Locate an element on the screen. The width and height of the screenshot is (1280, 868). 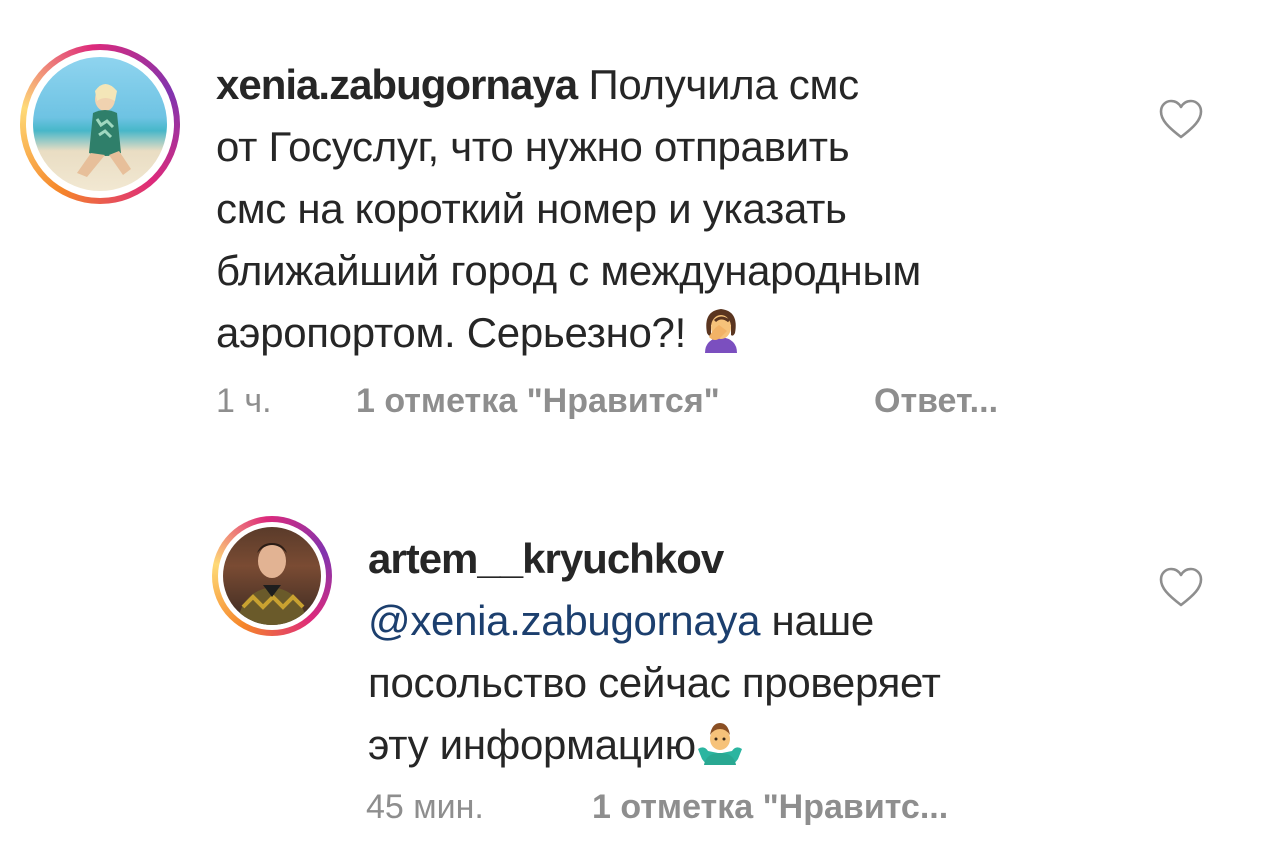
comment-text-line: эту информацию is located at coordinates (532, 744).